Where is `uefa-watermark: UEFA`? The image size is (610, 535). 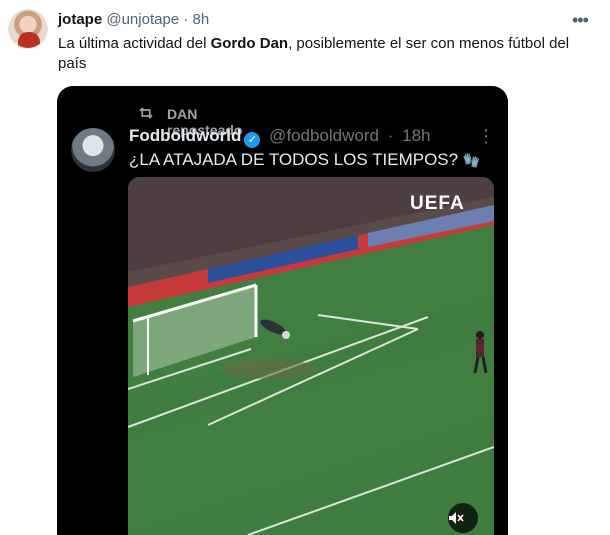 uefa-watermark: UEFA is located at coordinates (437, 203).